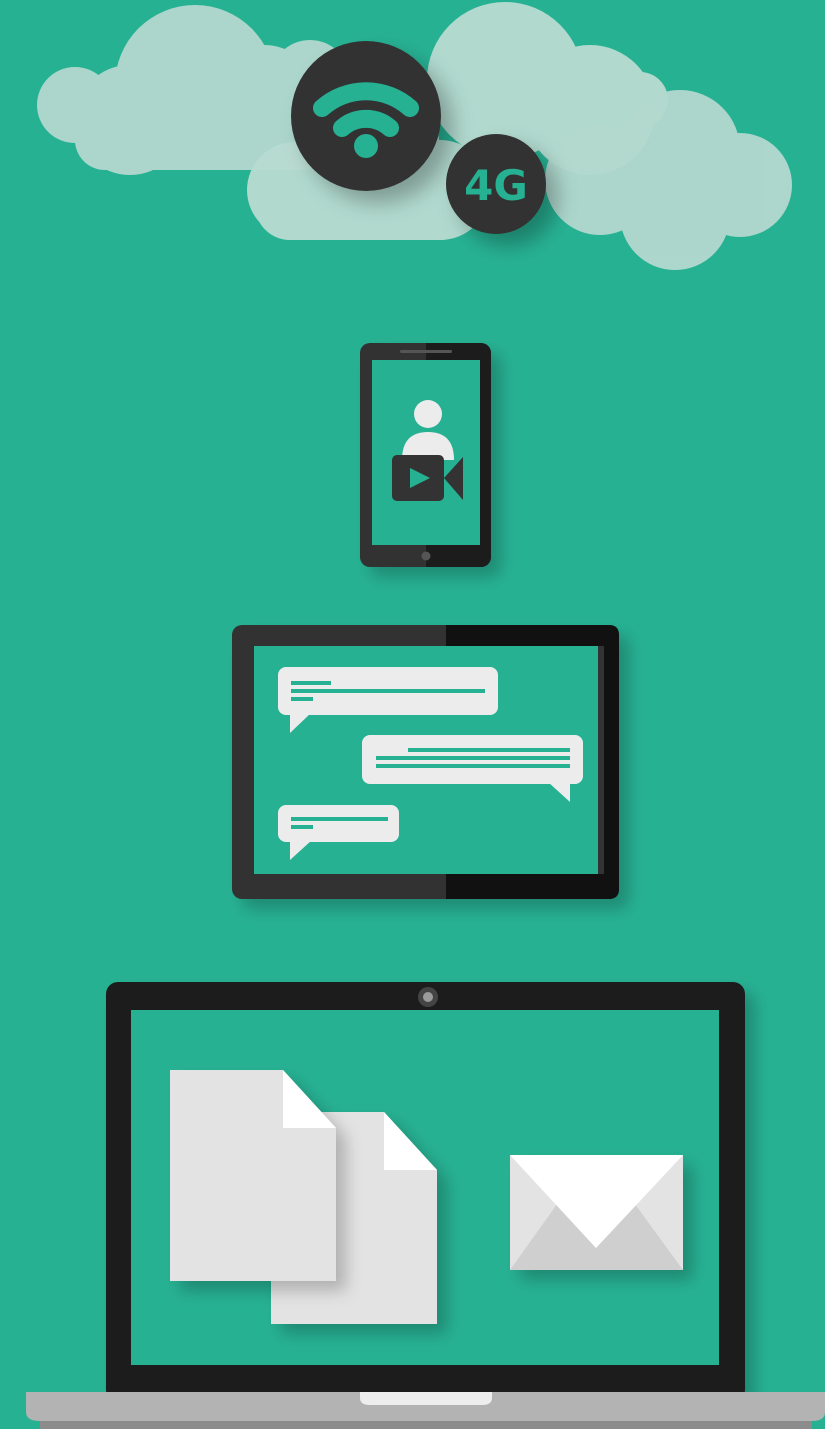  What do you see at coordinates (425, 455) in the screenshot?
I see `smartphone` at bounding box center [425, 455].